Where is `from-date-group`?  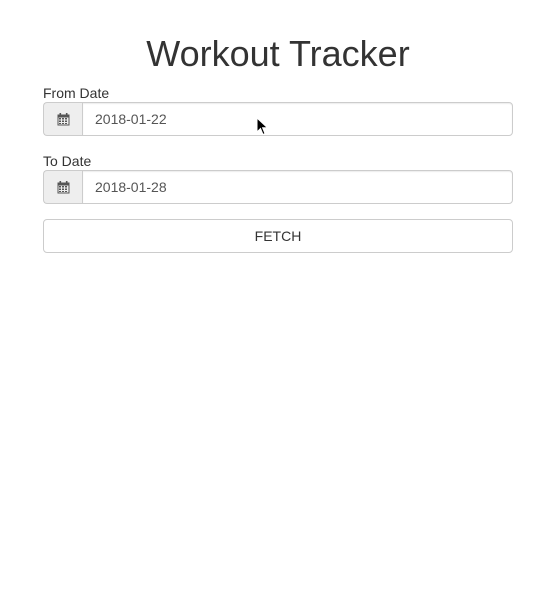 from-date-group is located at coordinates (278, 119).